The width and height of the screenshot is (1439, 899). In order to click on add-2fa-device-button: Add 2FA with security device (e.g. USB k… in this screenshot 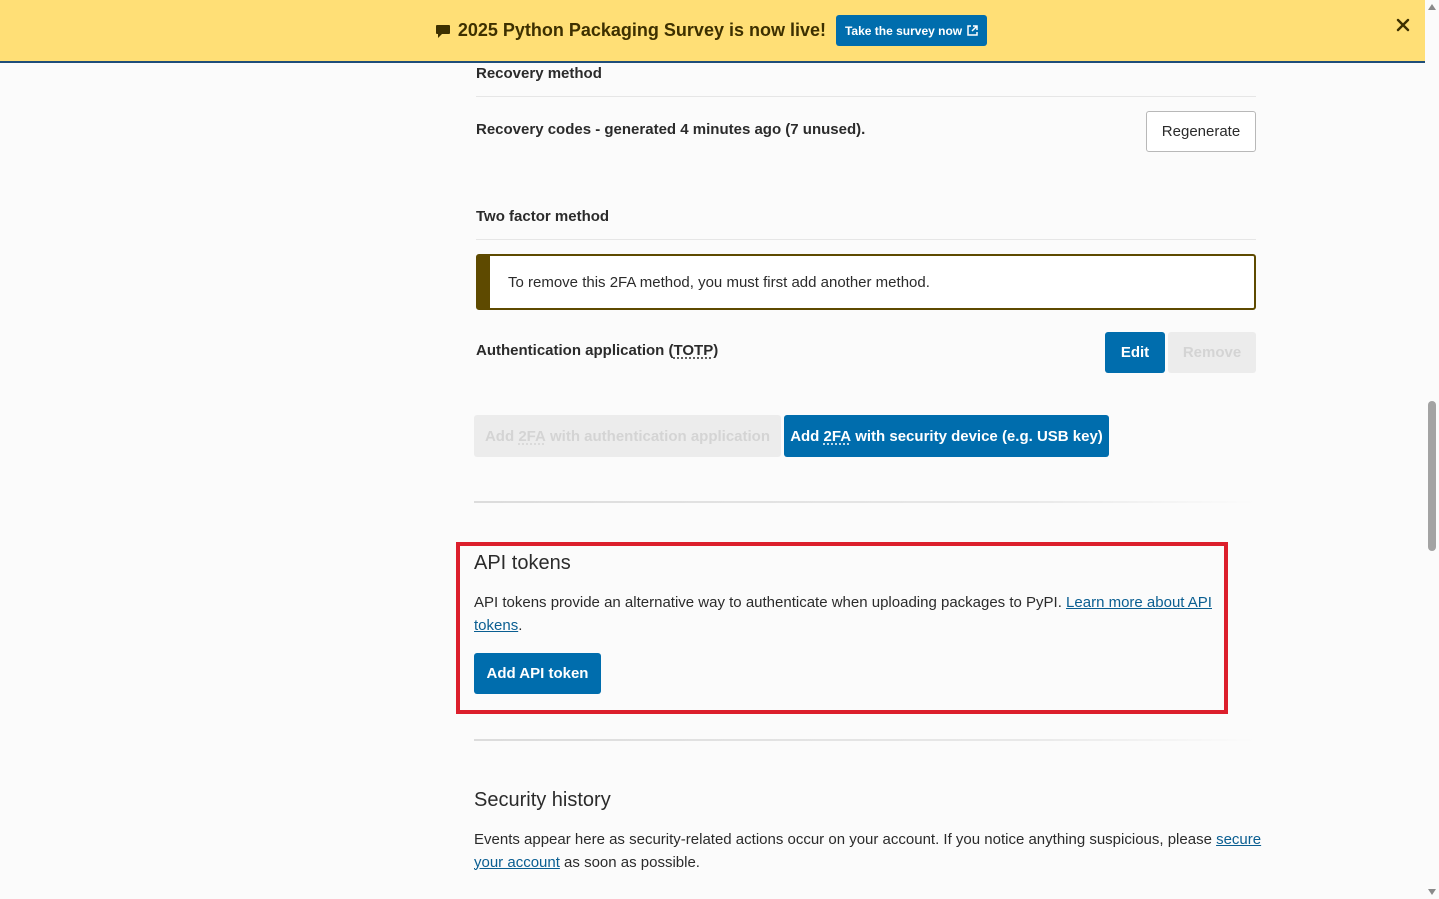, I will do `click(946, 436)`.